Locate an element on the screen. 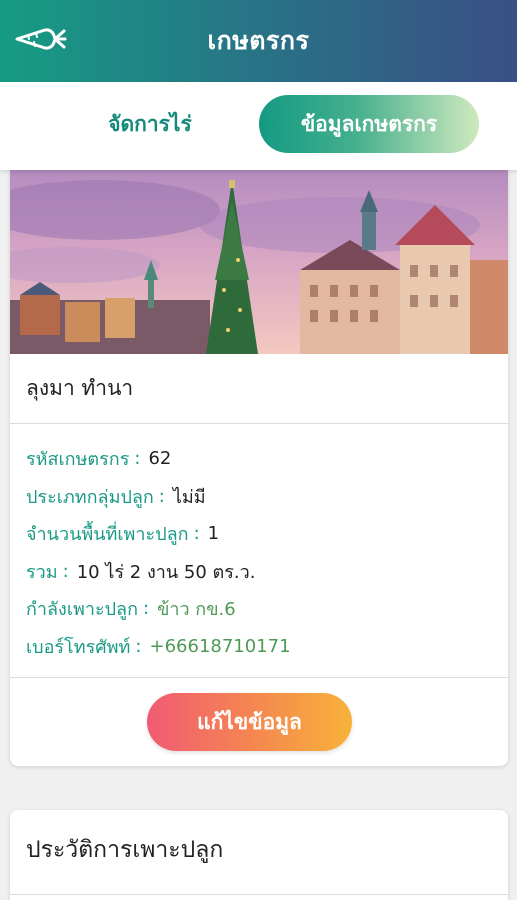 The image size is (517, 900). field-label: กำลังเพาะปลูก is located at coordinates (82, 610).